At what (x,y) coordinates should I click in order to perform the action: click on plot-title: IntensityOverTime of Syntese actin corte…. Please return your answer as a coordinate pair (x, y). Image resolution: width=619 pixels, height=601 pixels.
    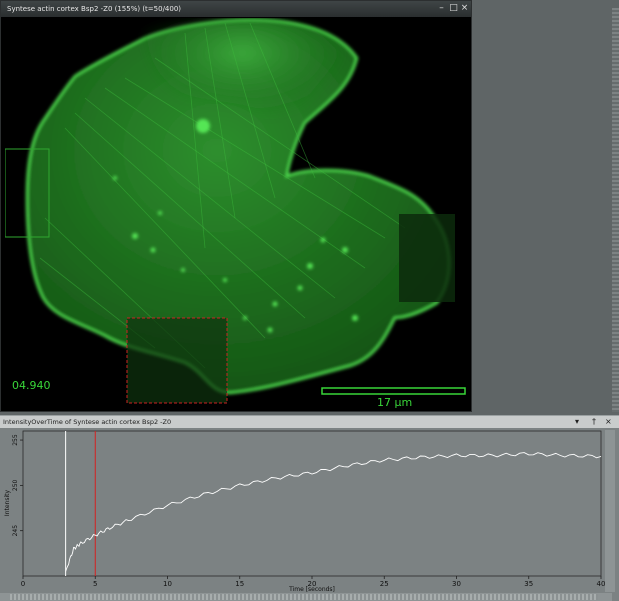
    Looking at the image, I should click on (87, 422).